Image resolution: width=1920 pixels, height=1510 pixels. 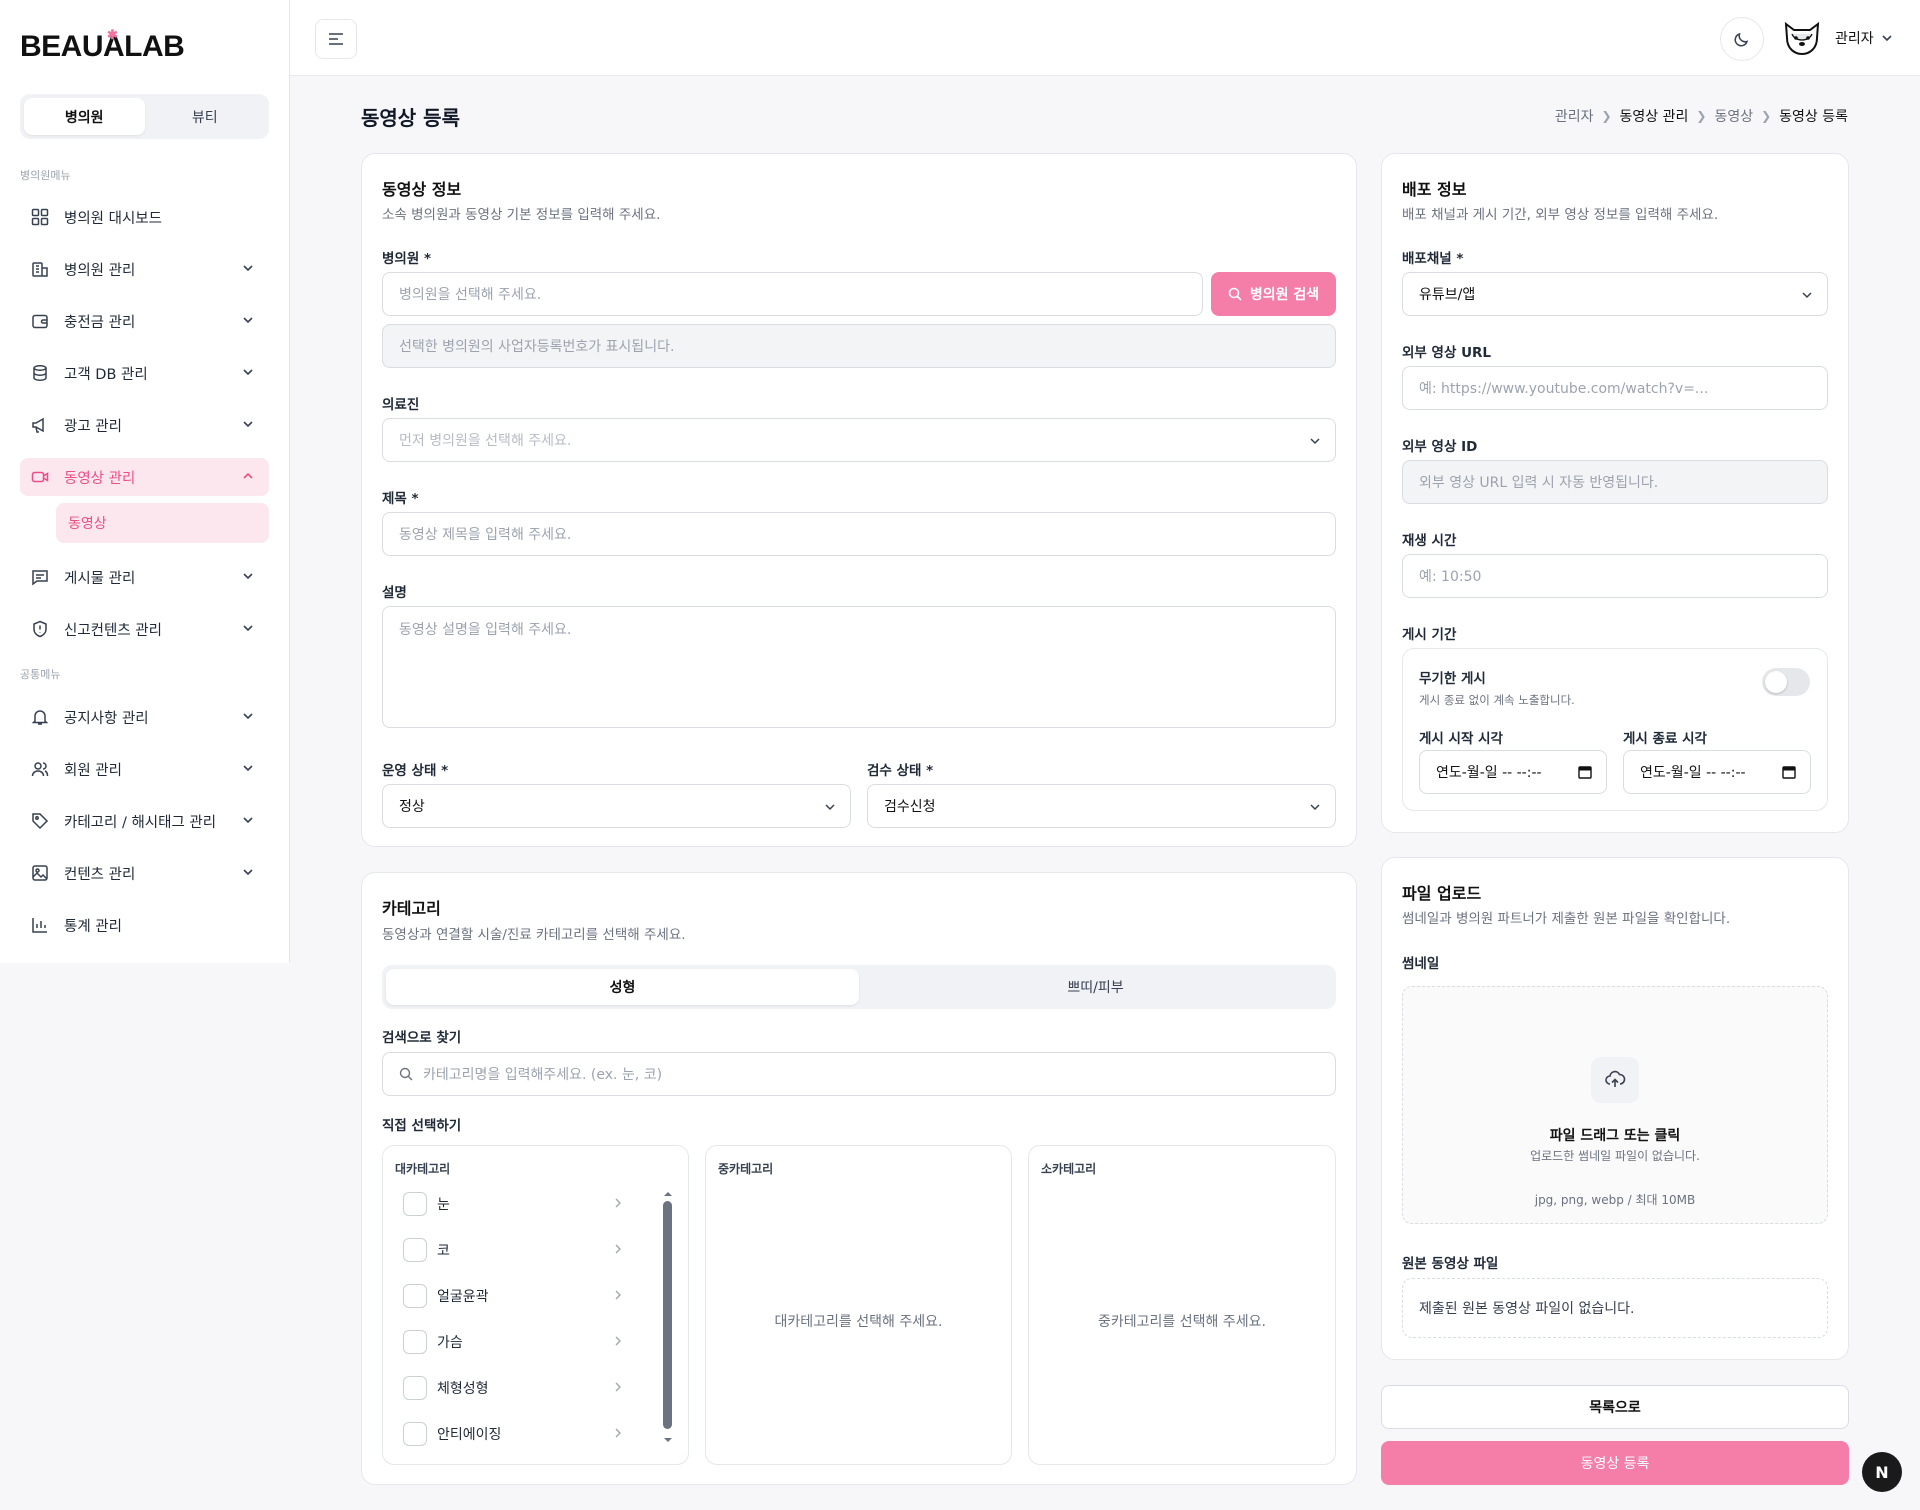 I want to click on doctor-select: 먼저 병의원을 선택해 주세요., so click(x=859, y=440).